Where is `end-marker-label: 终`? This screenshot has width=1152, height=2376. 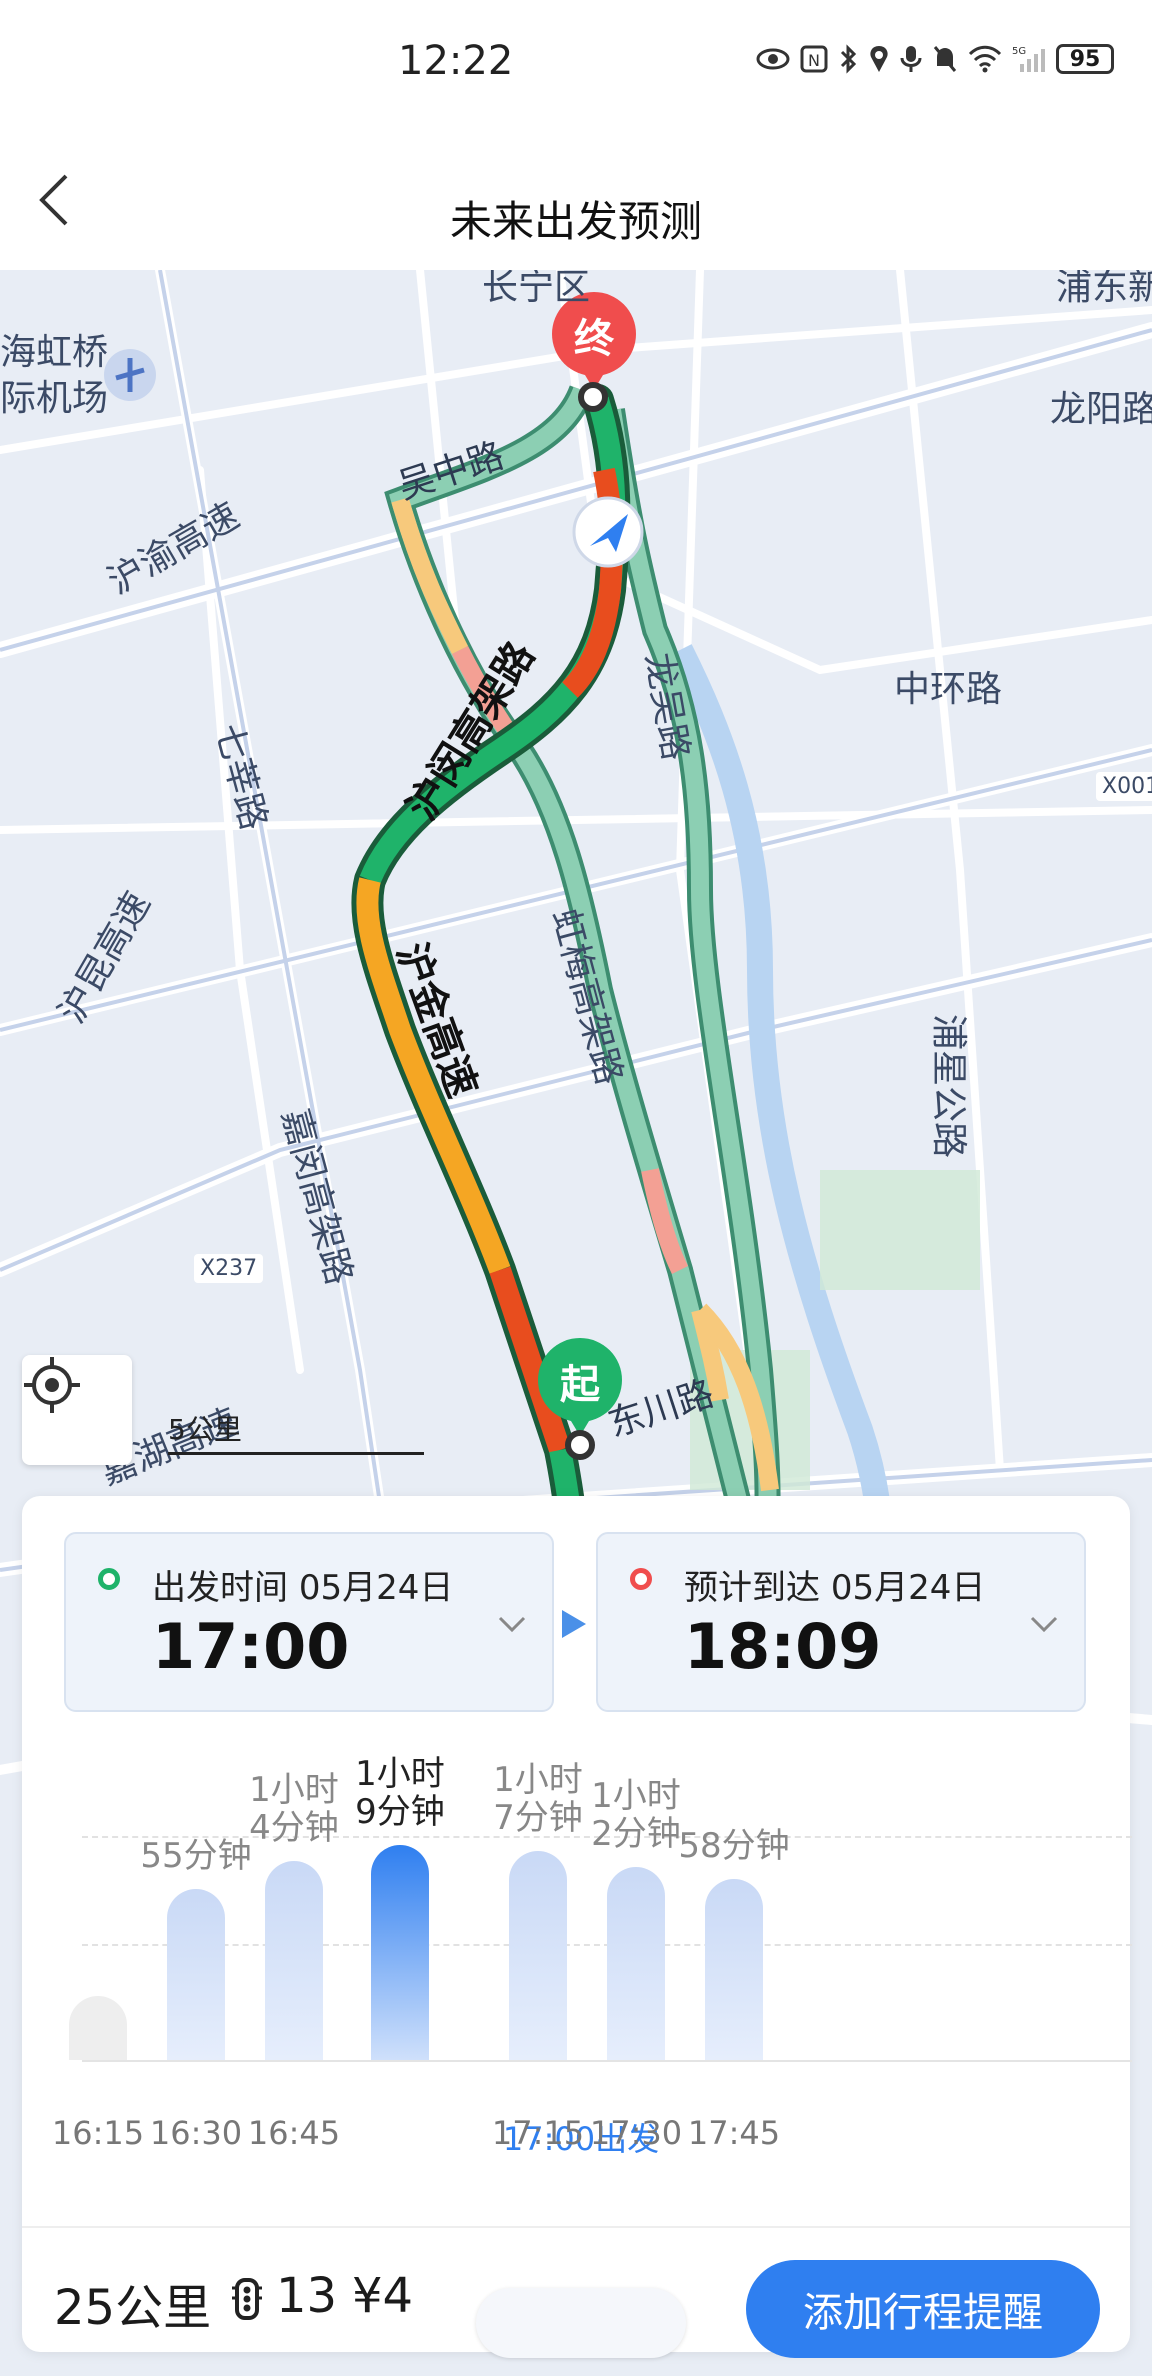 end-marker-label: 终 is located at coordinates (594, 339).